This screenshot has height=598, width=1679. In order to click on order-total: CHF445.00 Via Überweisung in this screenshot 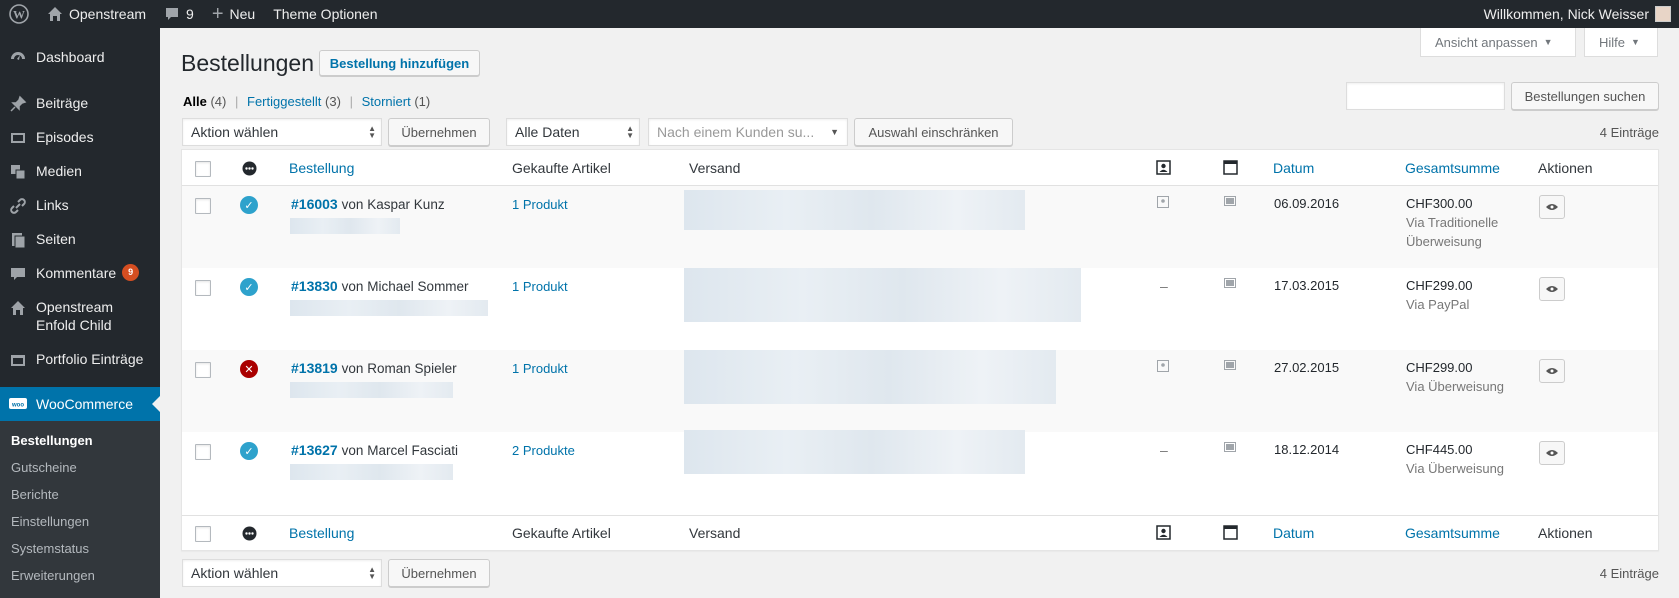, I will do `click(1455, 460)`.